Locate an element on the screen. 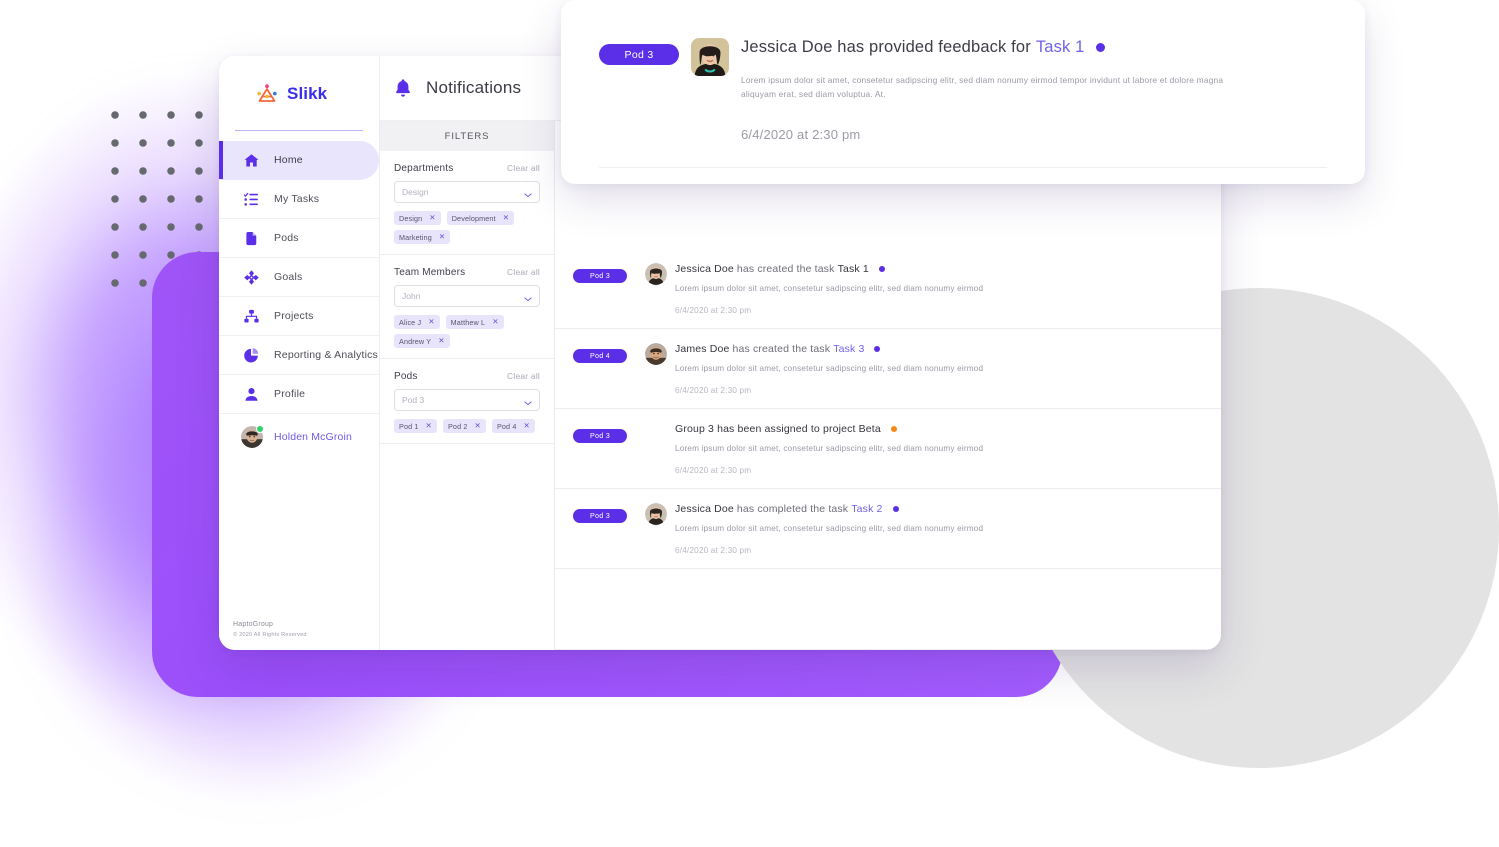  slikk-logo-icon is located at coordinates (267, 94).